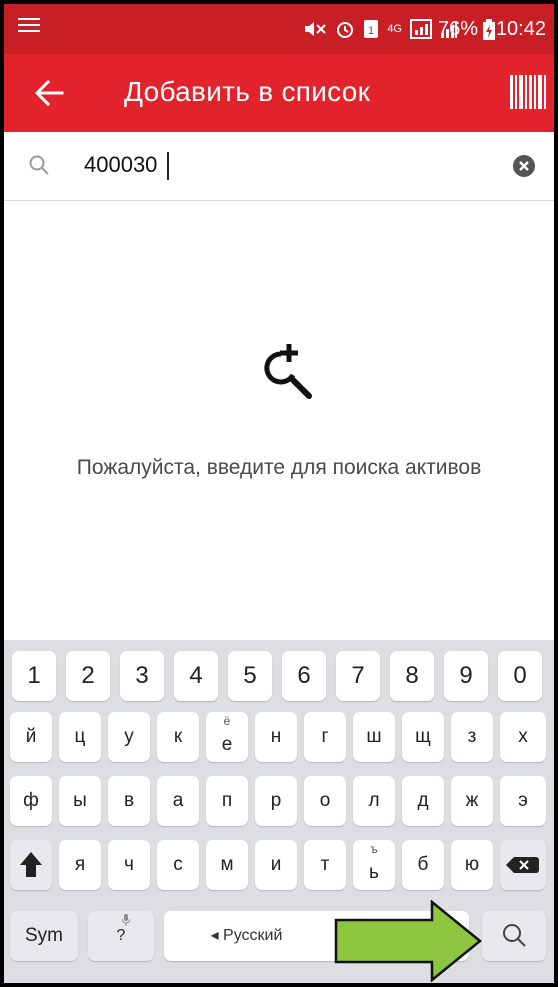 The height and width of the screenshot is (987, 558). What do you see at coordinates (358, 676) in the screenshot?
I see `key-7: 7` at bounding box center [358, 676].